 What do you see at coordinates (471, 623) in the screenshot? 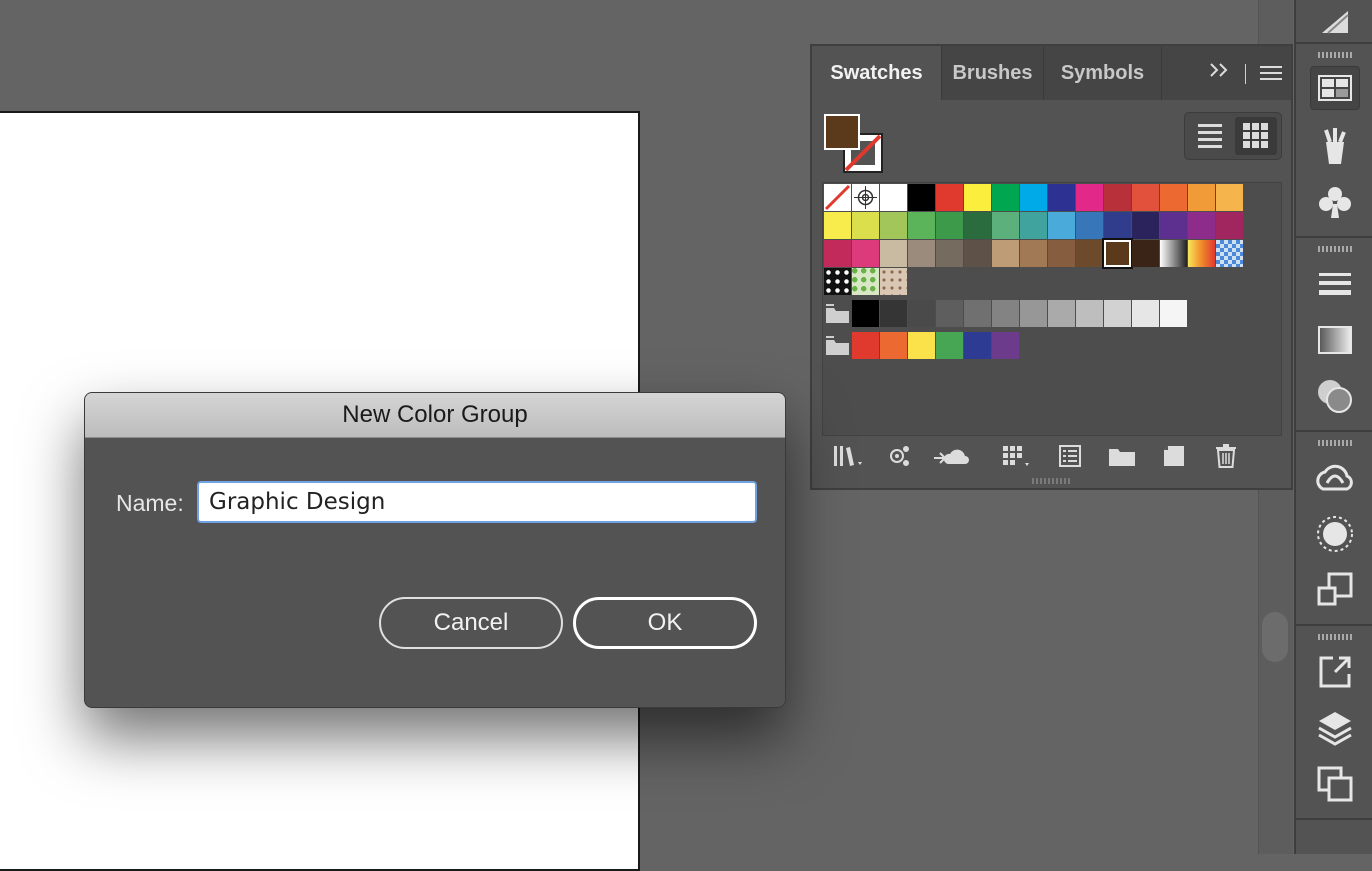
I see `cancel-button: Cancel` at bounding box center [471, 623].